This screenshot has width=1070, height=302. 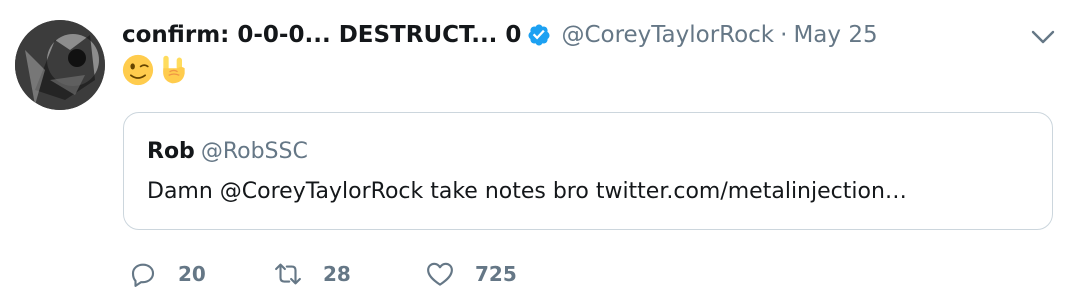 I want to click on winking-face-emoji-icon, so click(x=138, y=70).